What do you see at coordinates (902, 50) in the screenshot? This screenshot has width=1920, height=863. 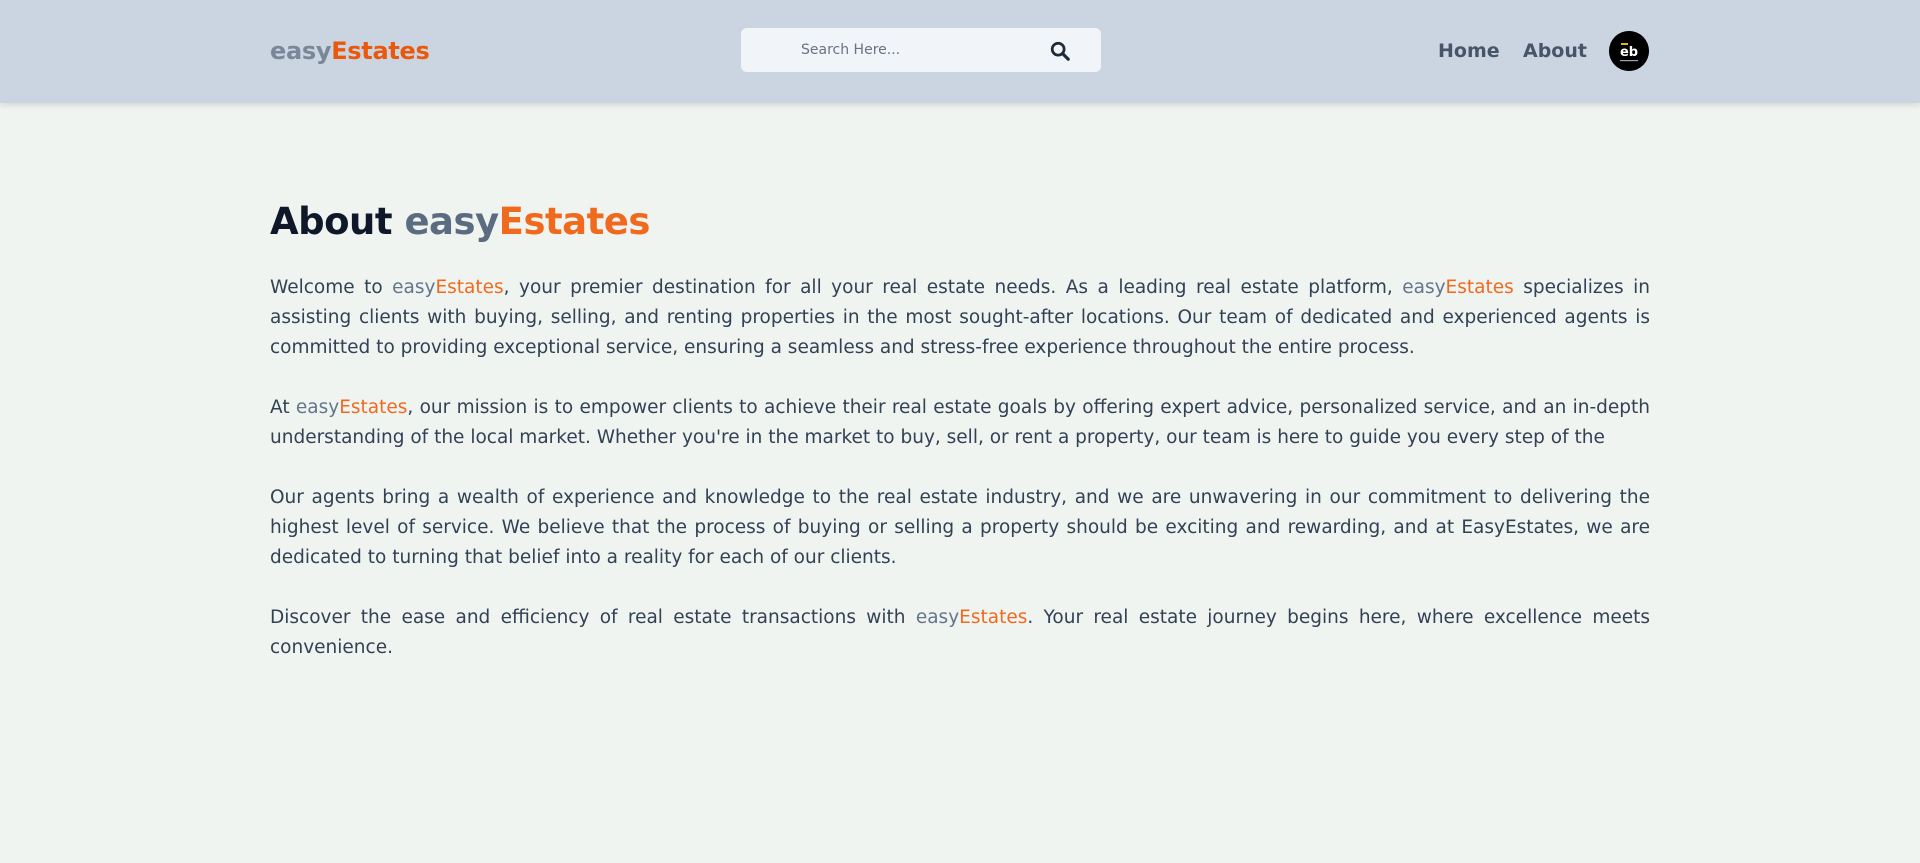 I see `search-input` at bounding box center [902, 50].